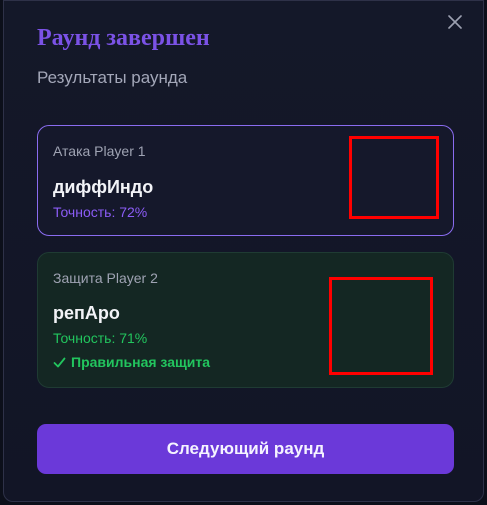  Describe the element at coordinates (112, 77) in the screenshot. I see `modal-subtitle: Результаты раунда` at that location.